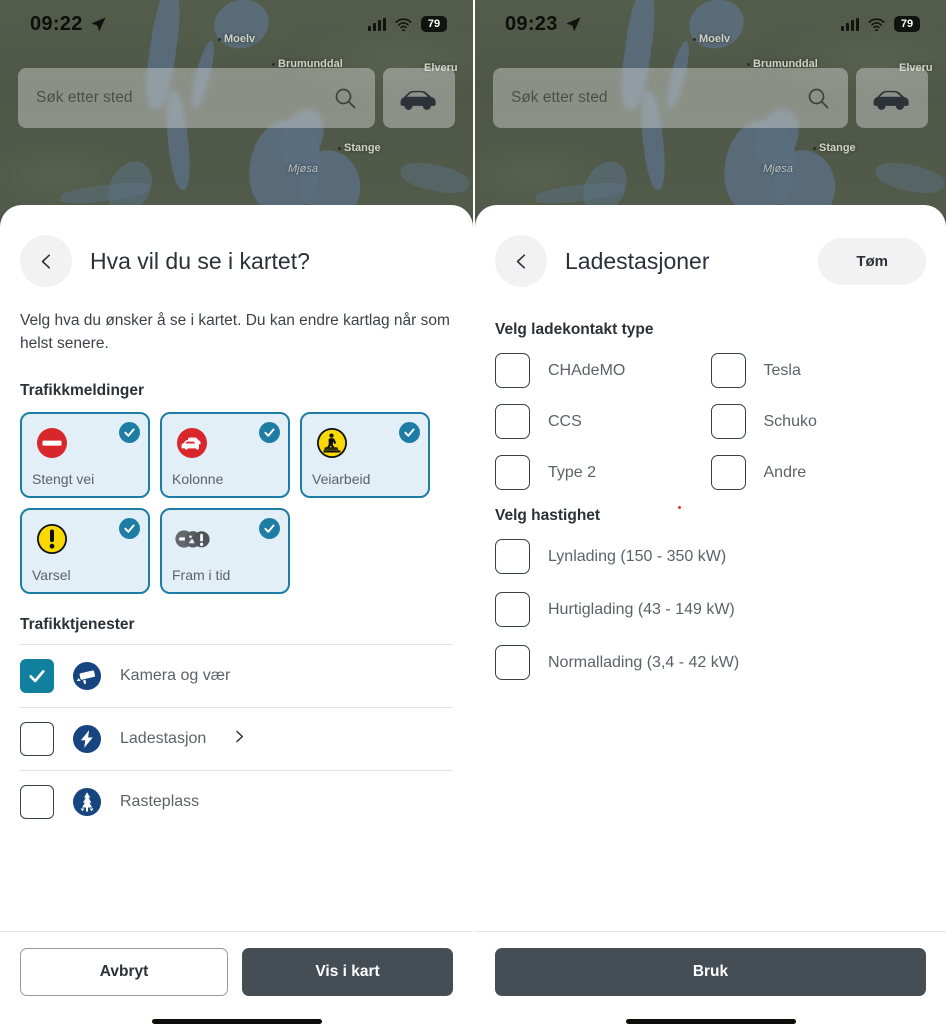 The width and height of the screenshot is (946, 1024). Describe the element at coordinates (236, 24) in the screenshot. I see `status-bar-left: 09:22 79` at that location.